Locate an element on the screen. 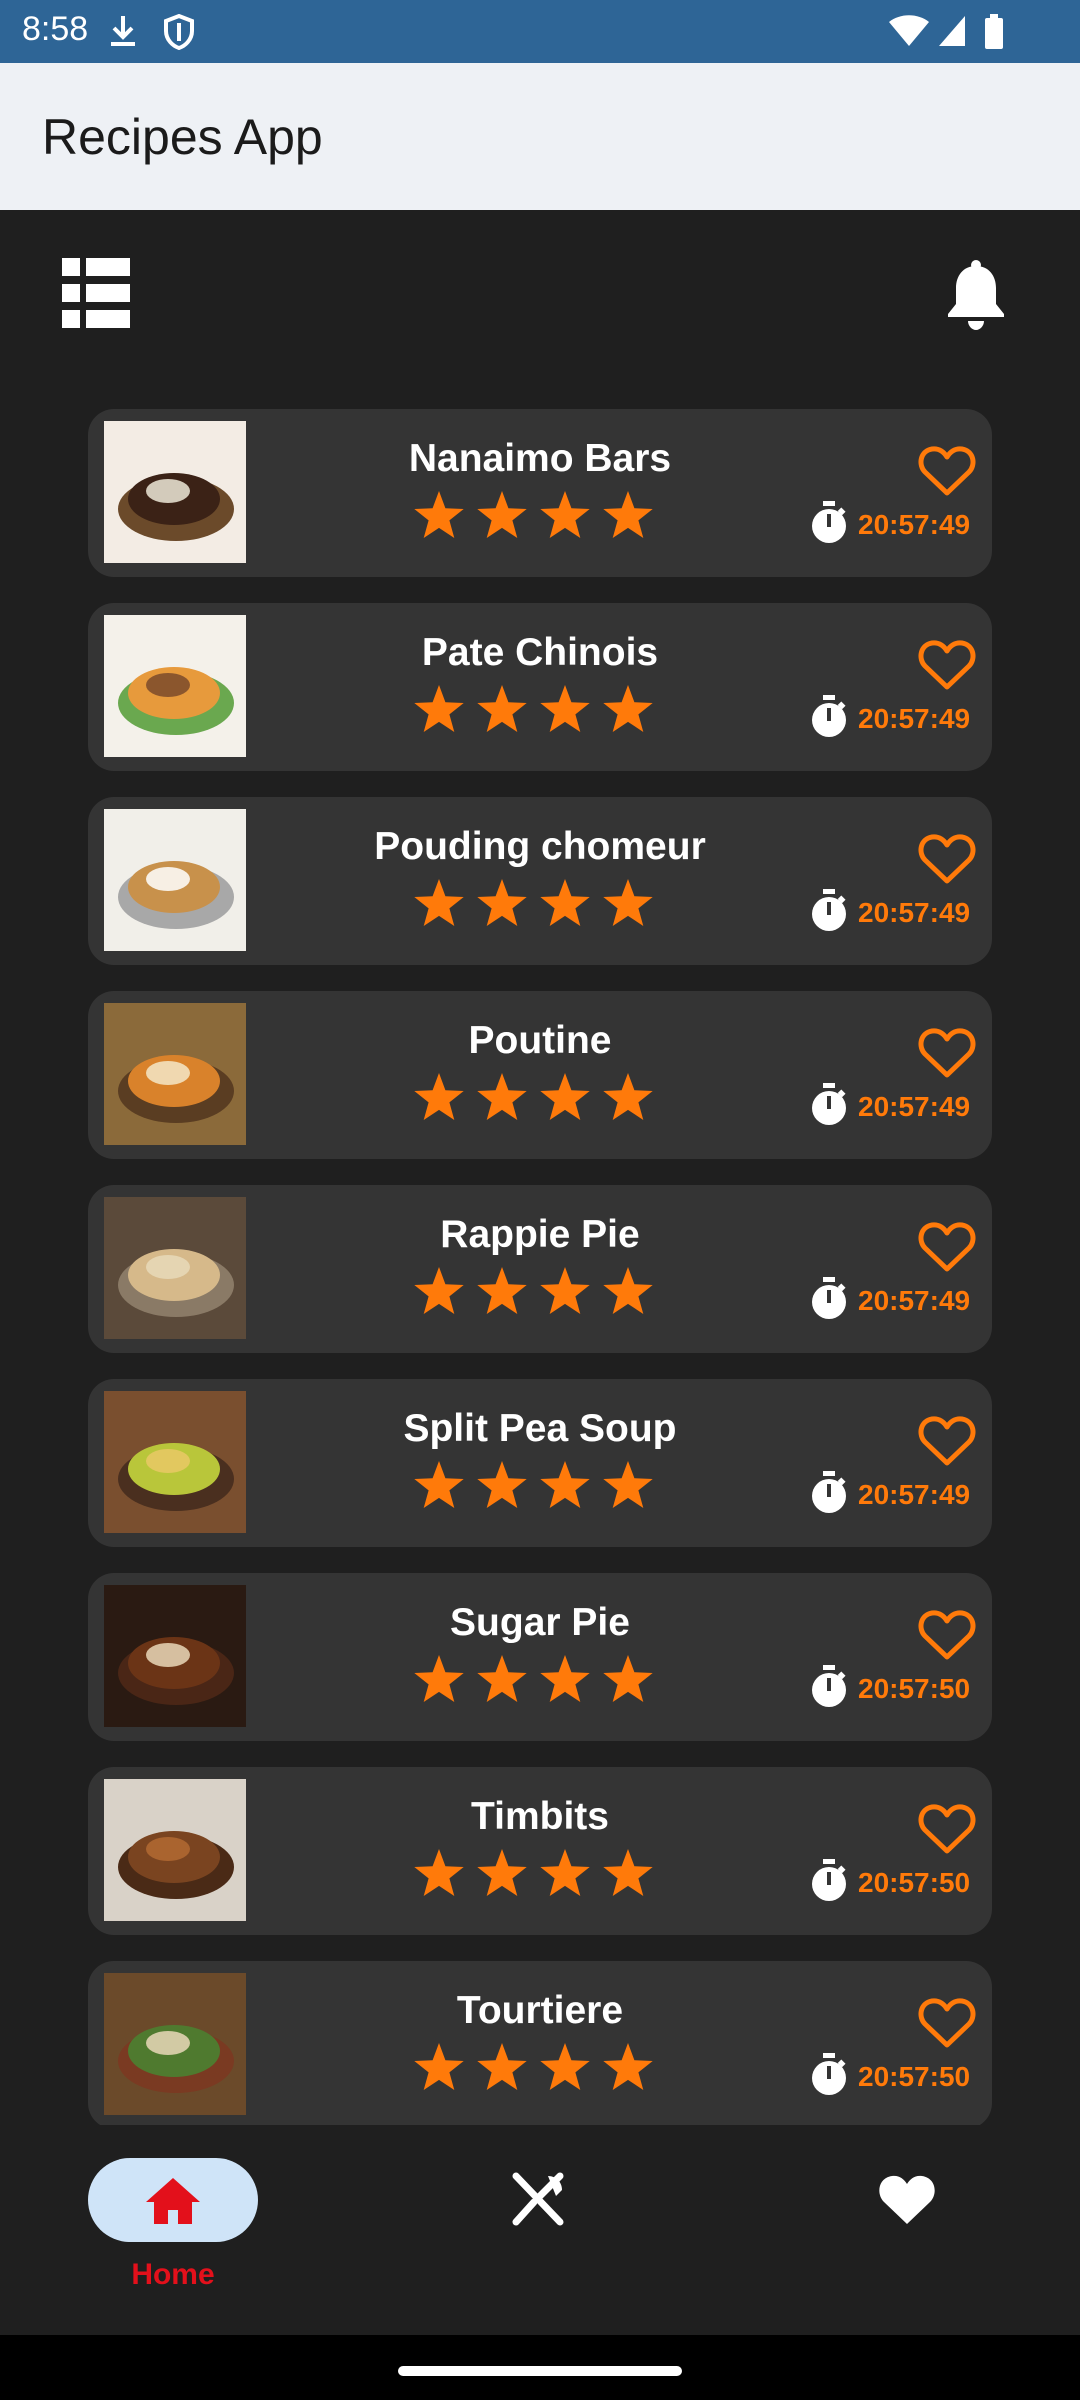 The height and width of the screenshot is (2400, 1080). bottom-nav: Home is located at coordinates (540, 2230).